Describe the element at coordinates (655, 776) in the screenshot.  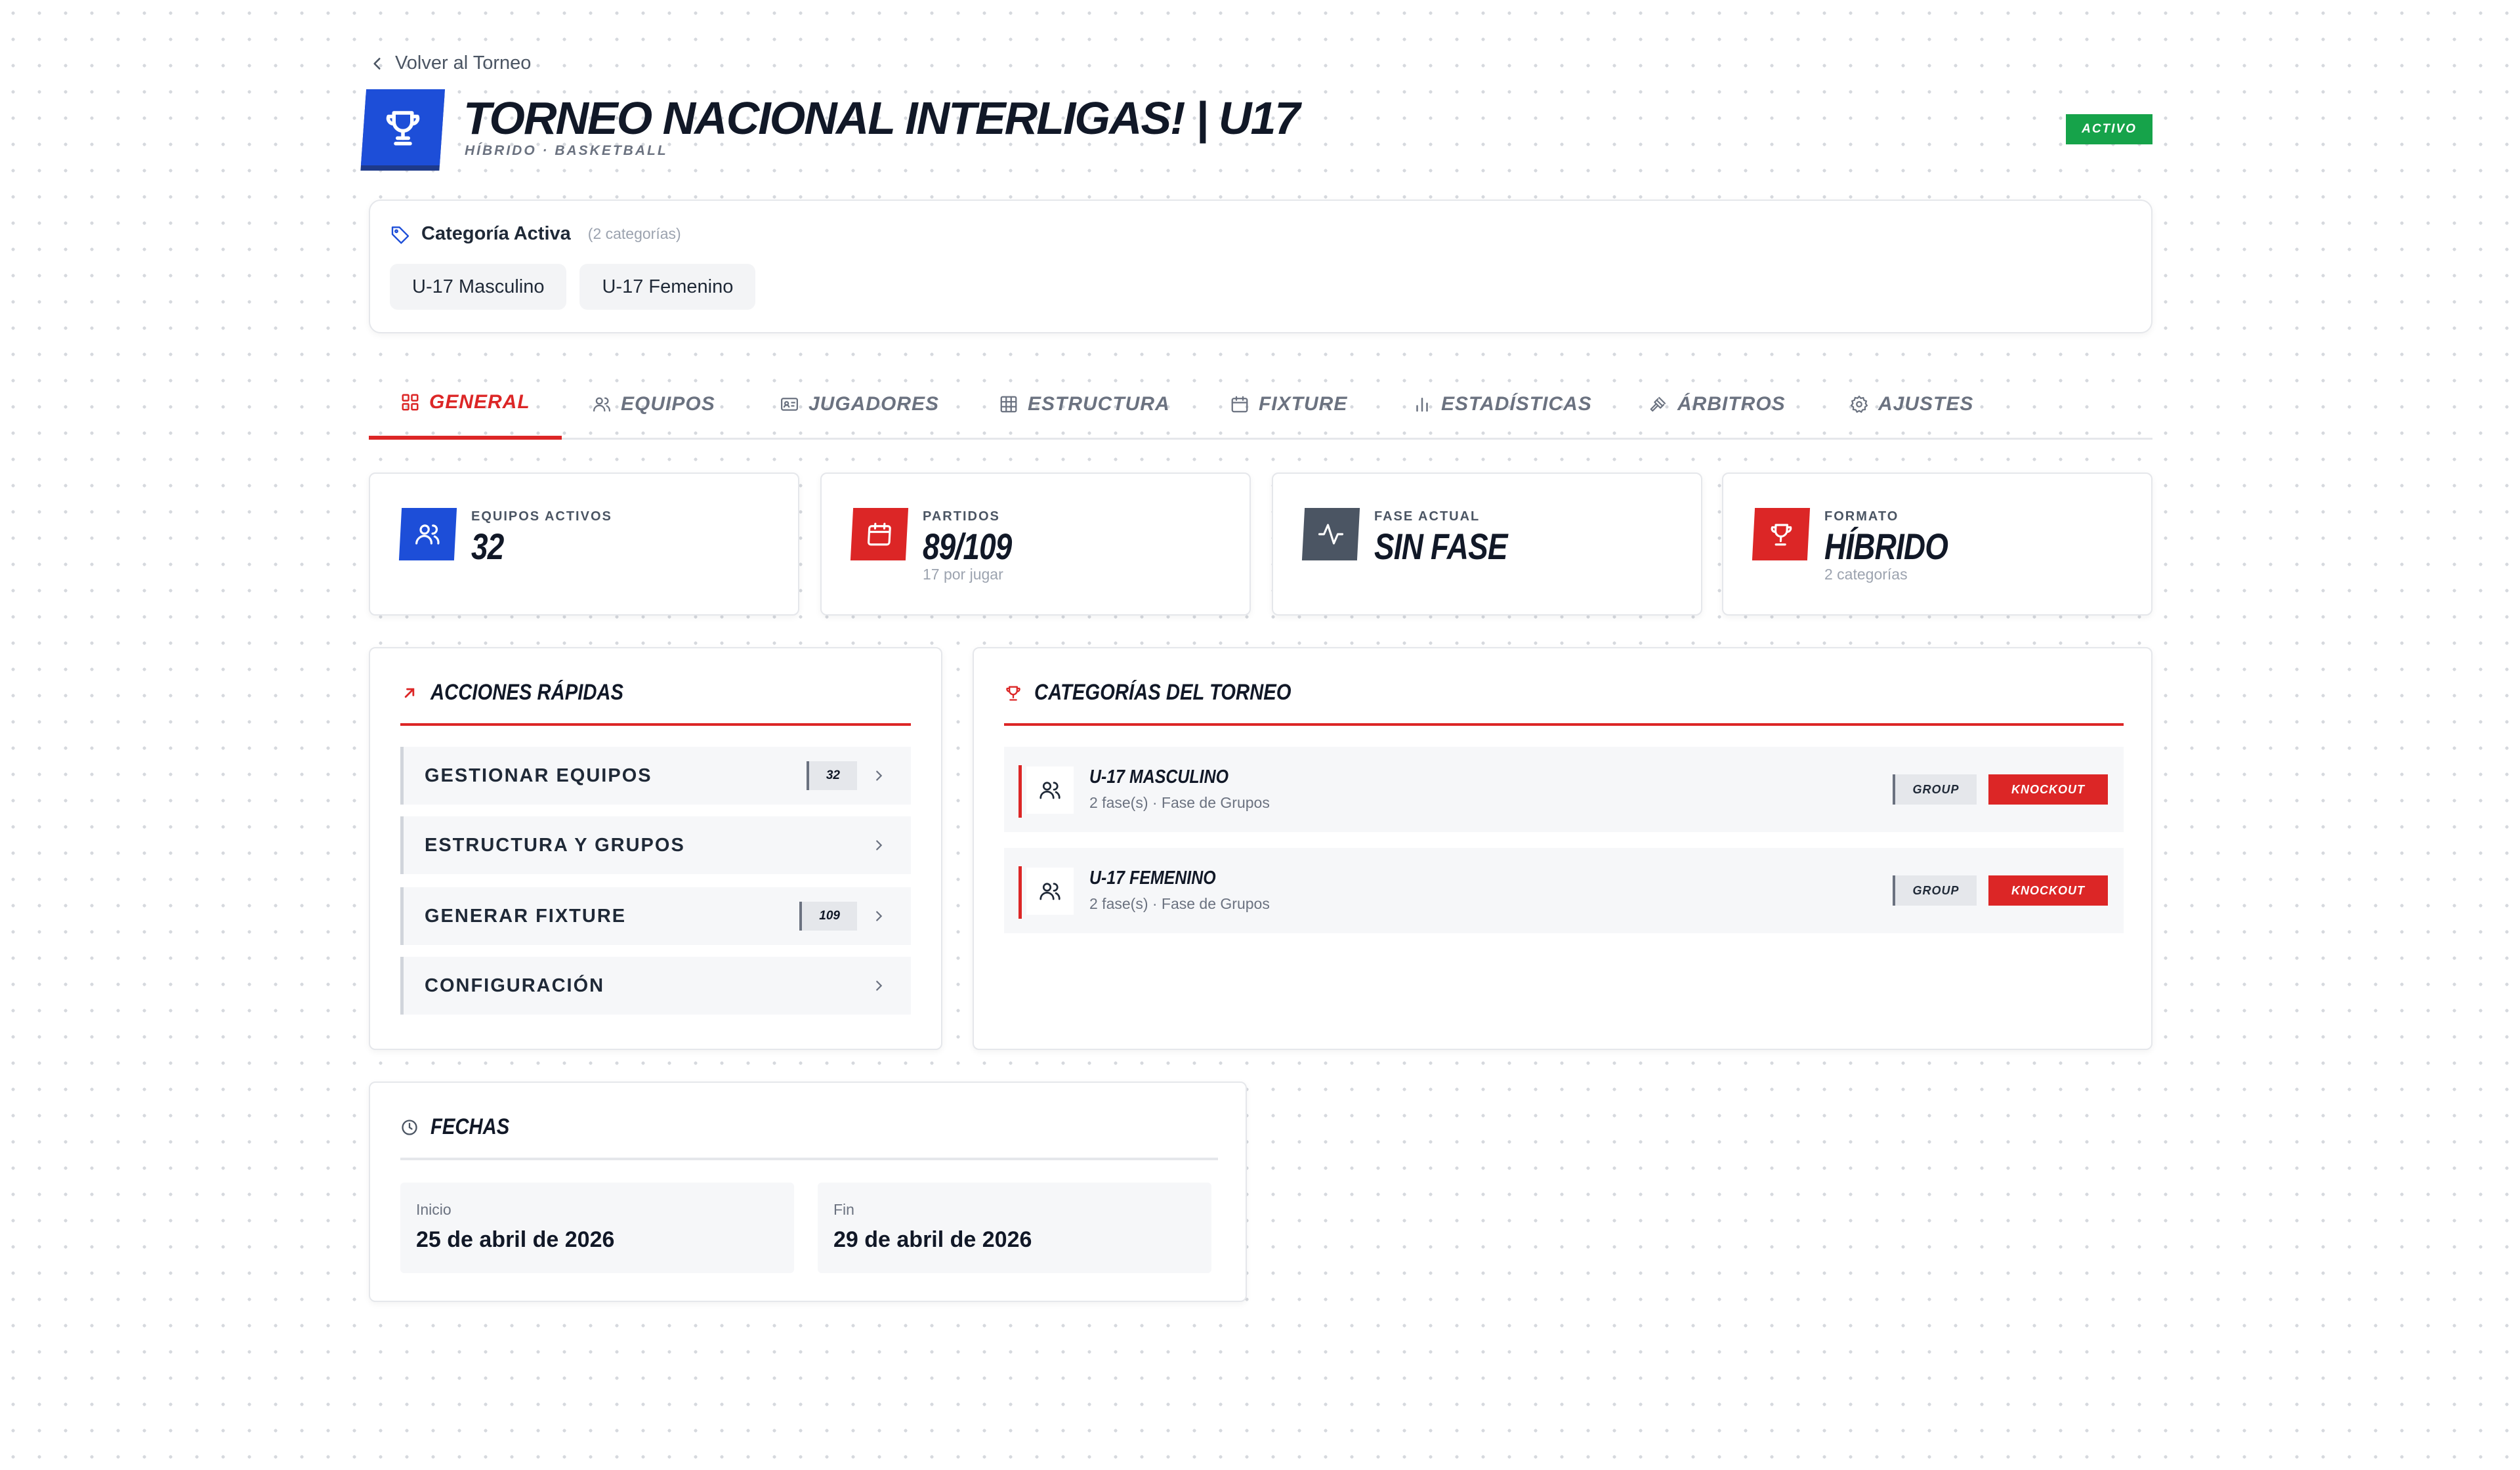
I see `quick-action-gestionar-equipos: GESTIONAR EQUIPOS 32` at that location.